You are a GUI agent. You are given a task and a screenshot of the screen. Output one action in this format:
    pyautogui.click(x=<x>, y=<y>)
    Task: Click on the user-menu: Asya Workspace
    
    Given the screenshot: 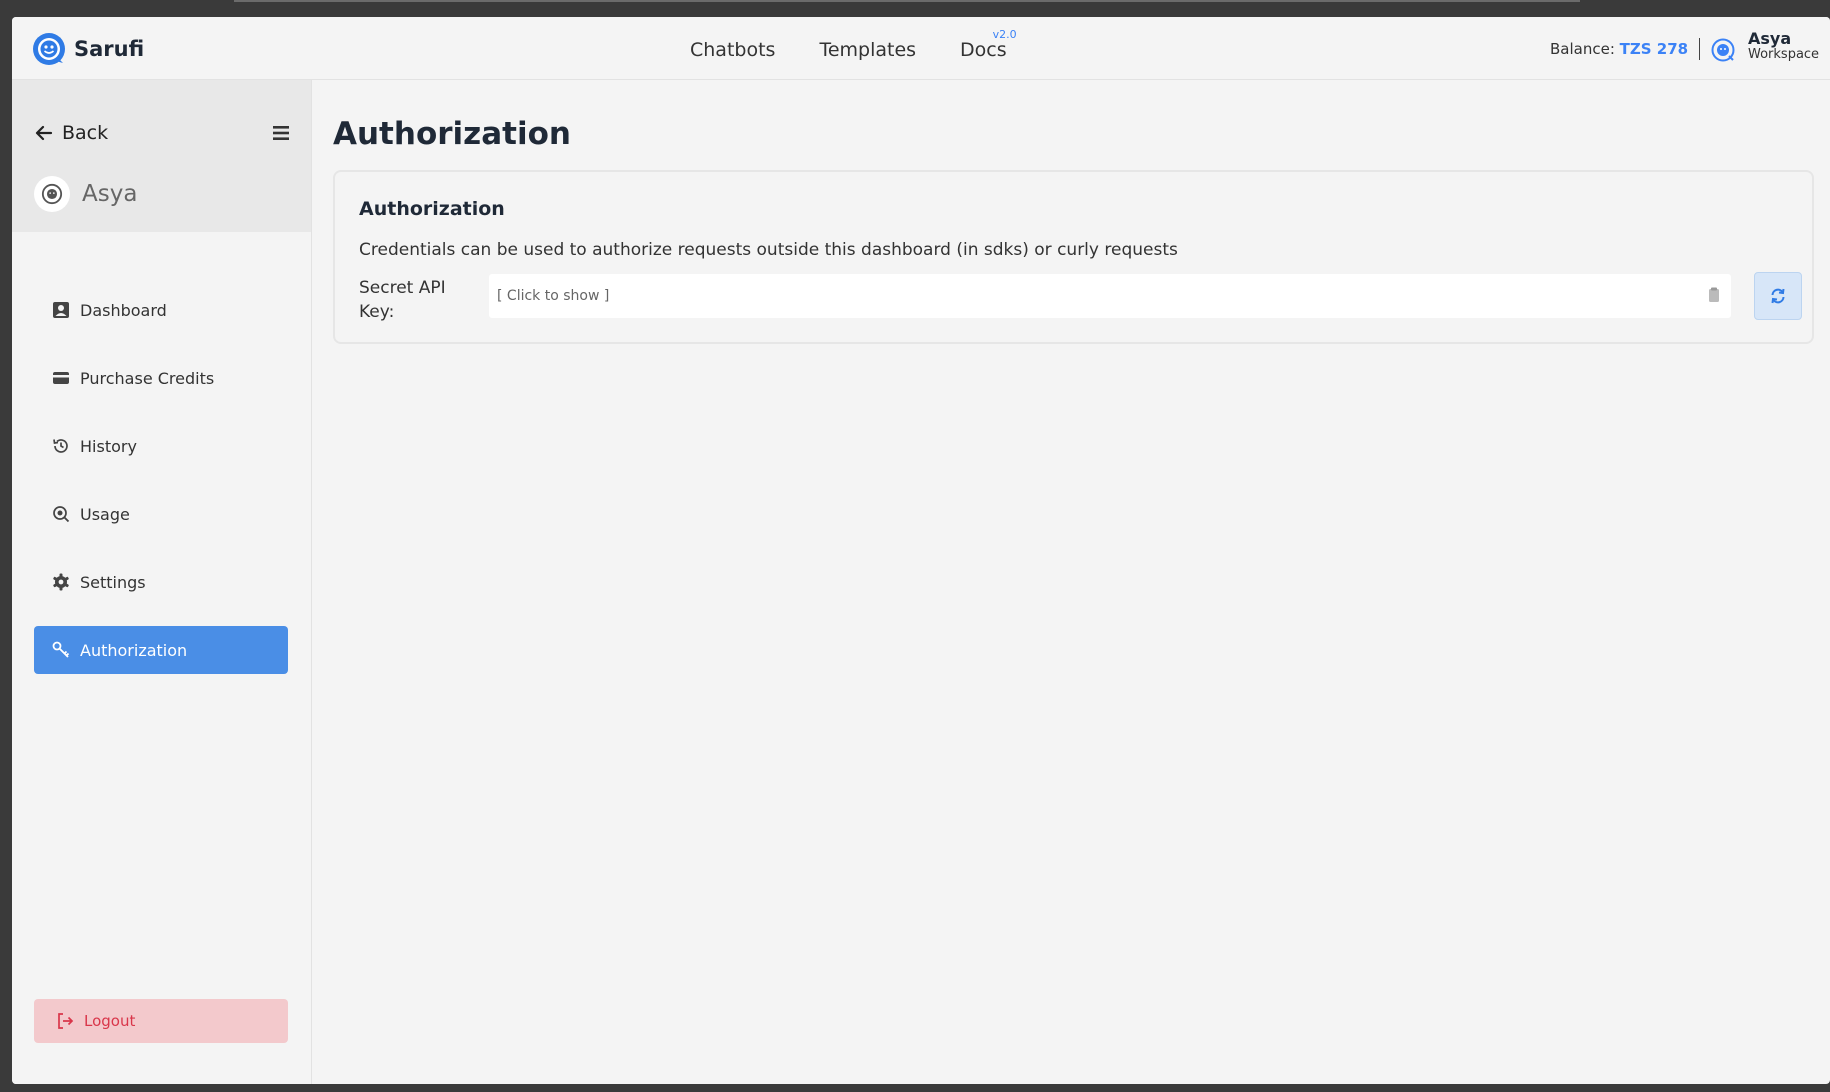 What is the action you would take?
    pyautogui.click(x=1784, y=46)
    